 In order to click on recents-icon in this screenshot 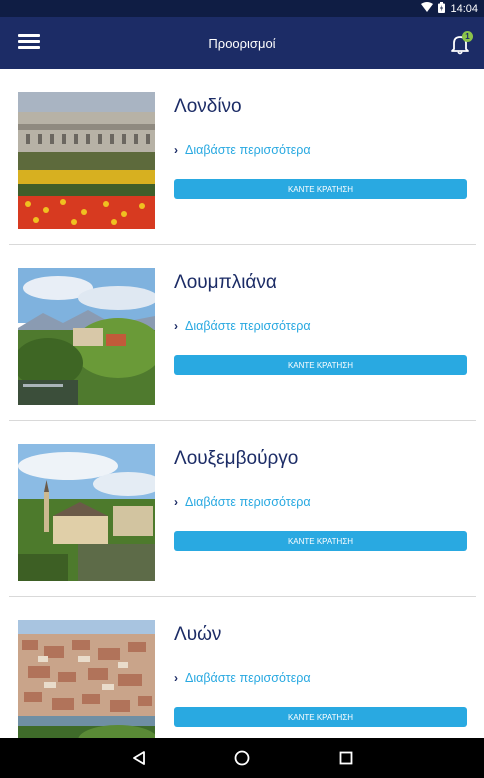, I will do `click(346, 758)`.